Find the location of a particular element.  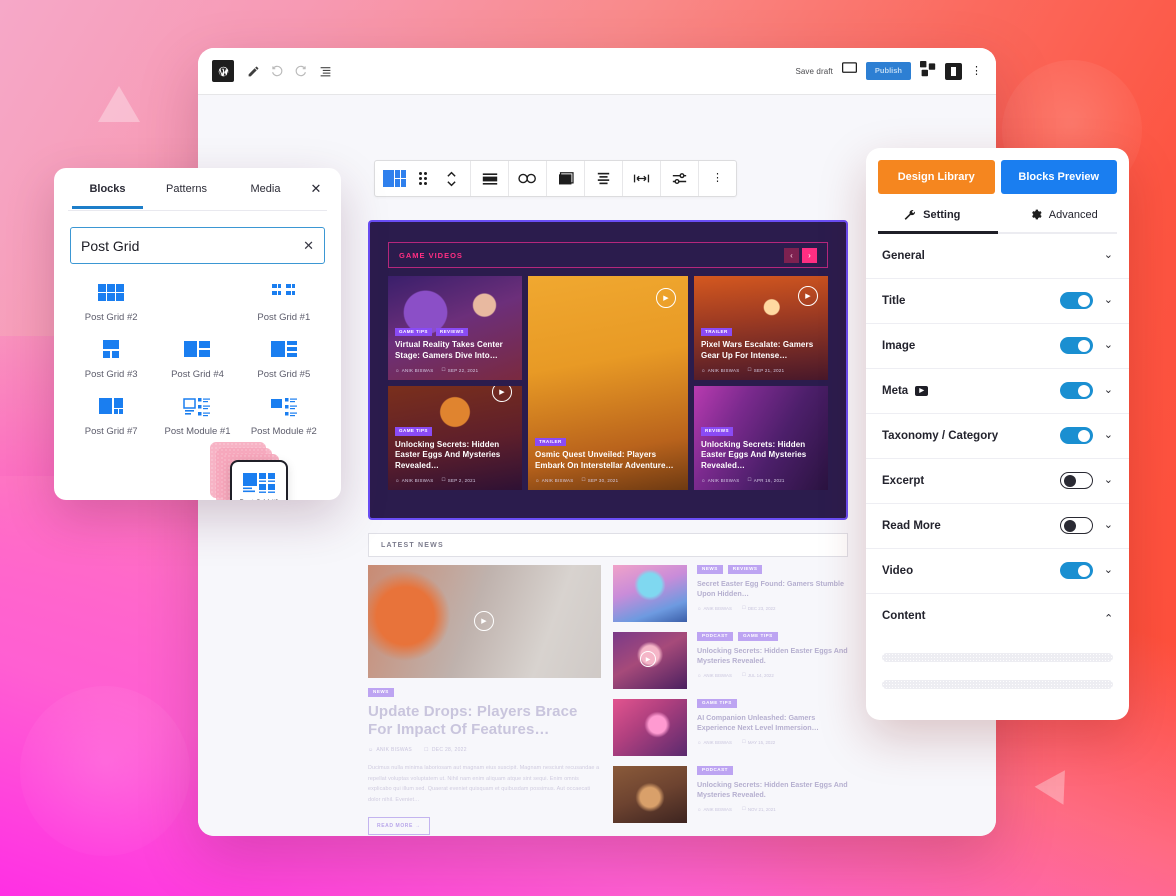

toggle-image is located at coordinates (1076, 345).